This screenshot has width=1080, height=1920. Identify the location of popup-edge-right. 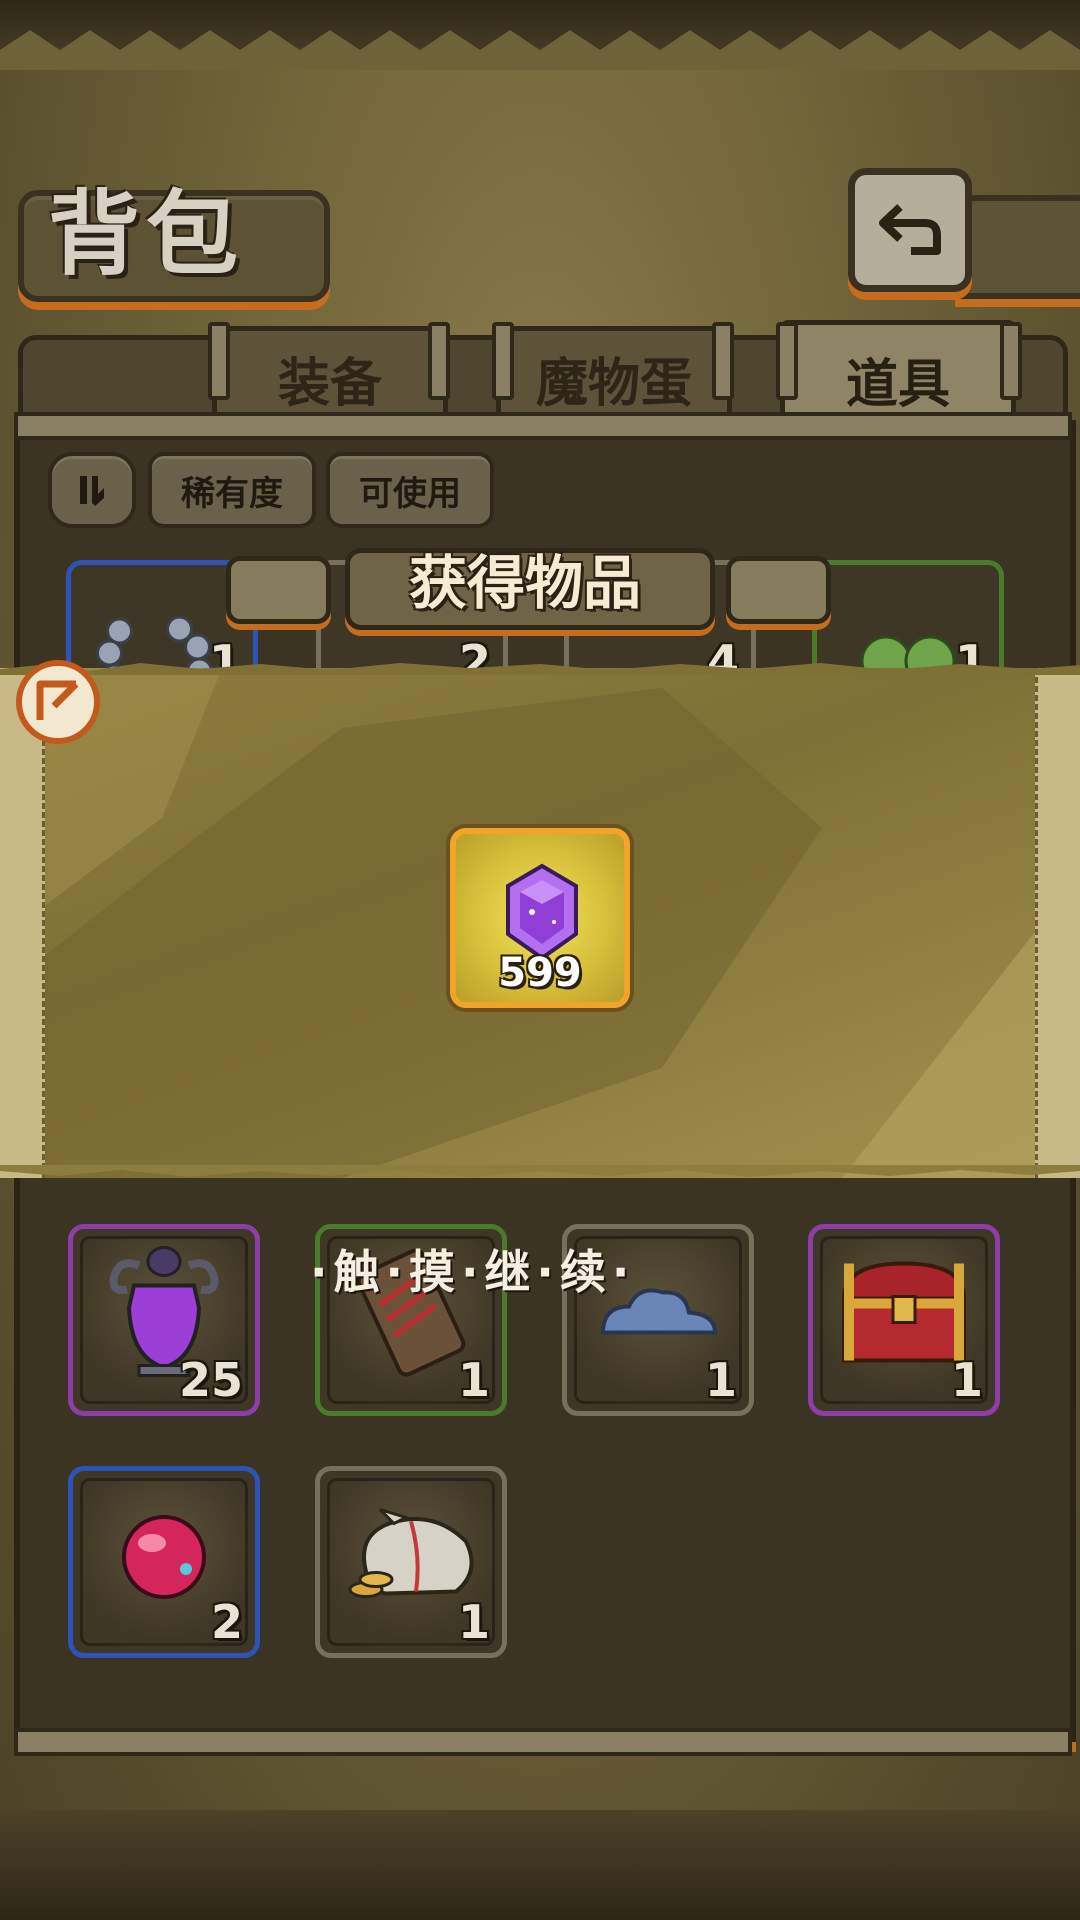
(1057, 923).